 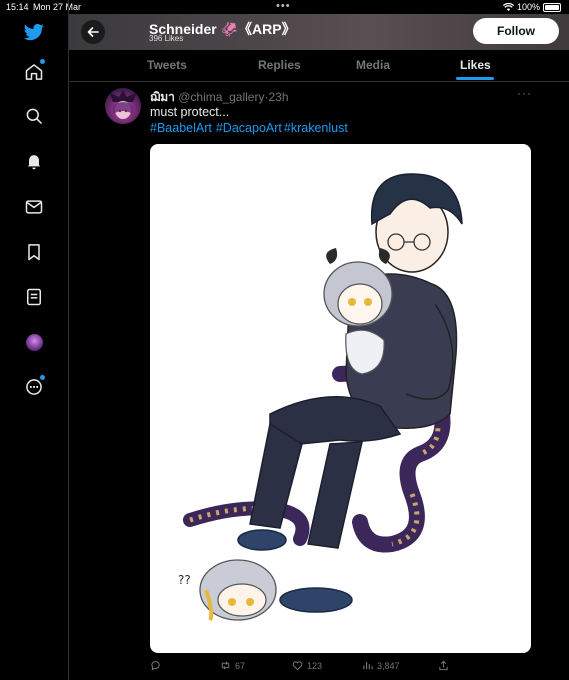 I want to click on views-button: 3,847, so click(x=381, y=665).